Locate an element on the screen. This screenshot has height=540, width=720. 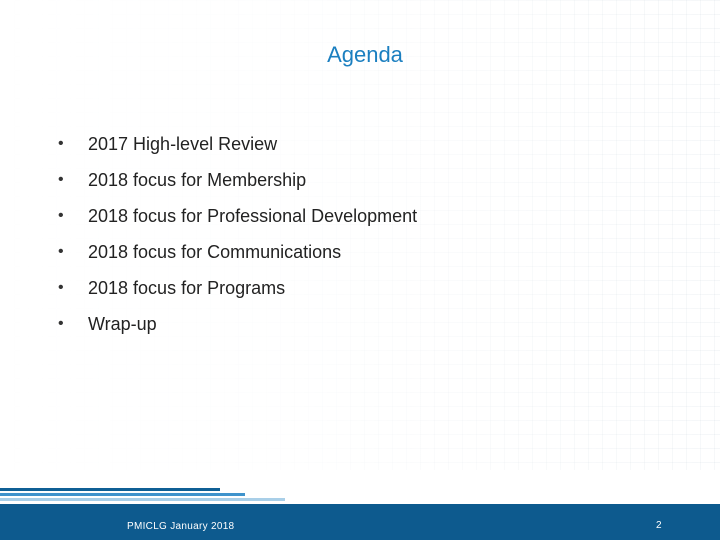
page-number: 2 is located at coordinates (659, 525).